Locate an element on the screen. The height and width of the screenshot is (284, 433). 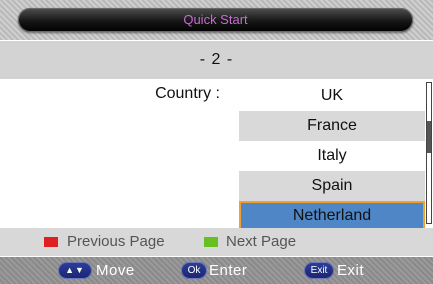
exit-hint: Exit is located at coordinates (351, 270).